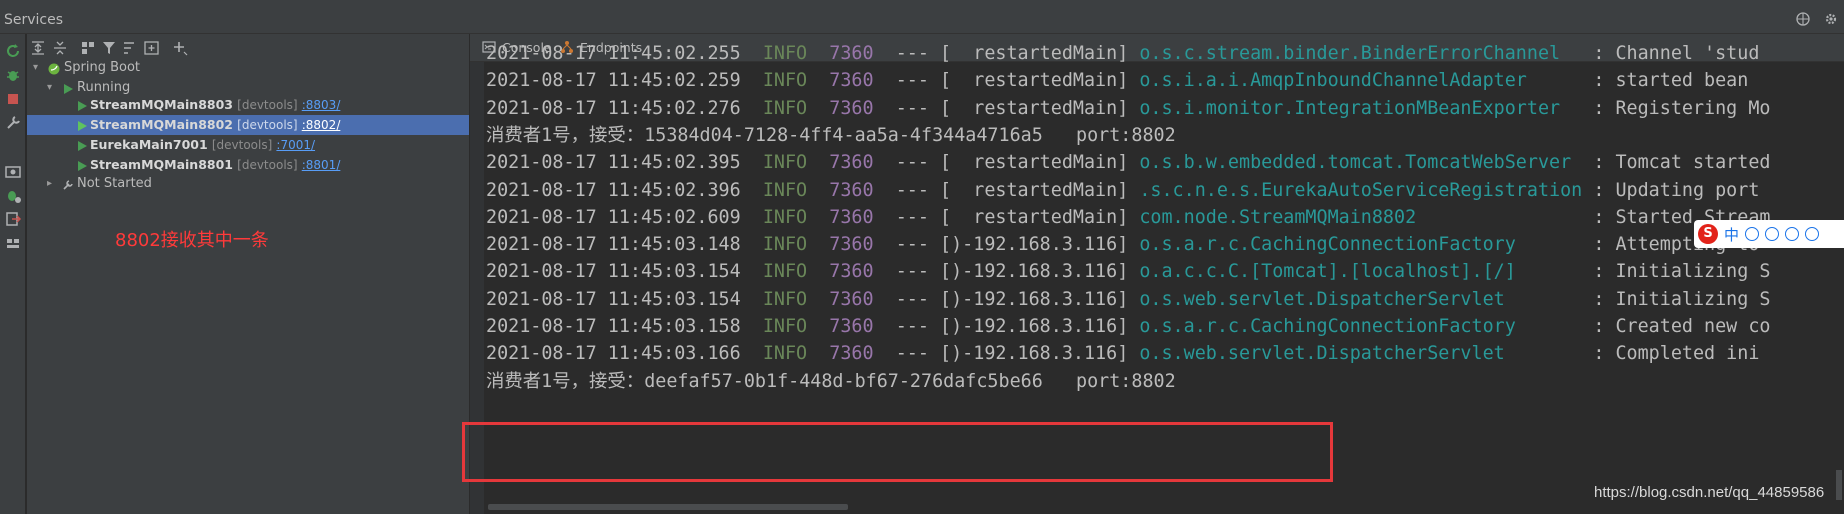 This screenshot has height=514, width=1844. I want to click on red-annotation: 8802接收其中一条, so click(192, 240).